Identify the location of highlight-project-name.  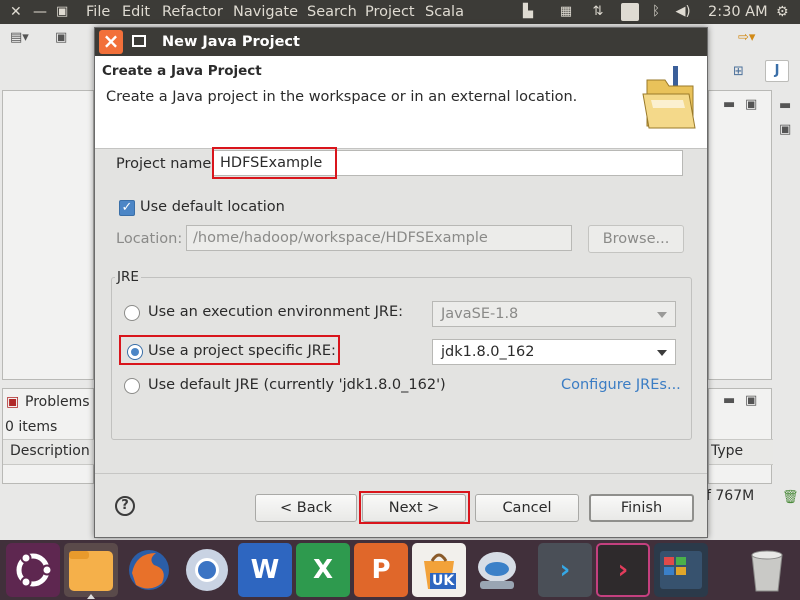
(274, 163).